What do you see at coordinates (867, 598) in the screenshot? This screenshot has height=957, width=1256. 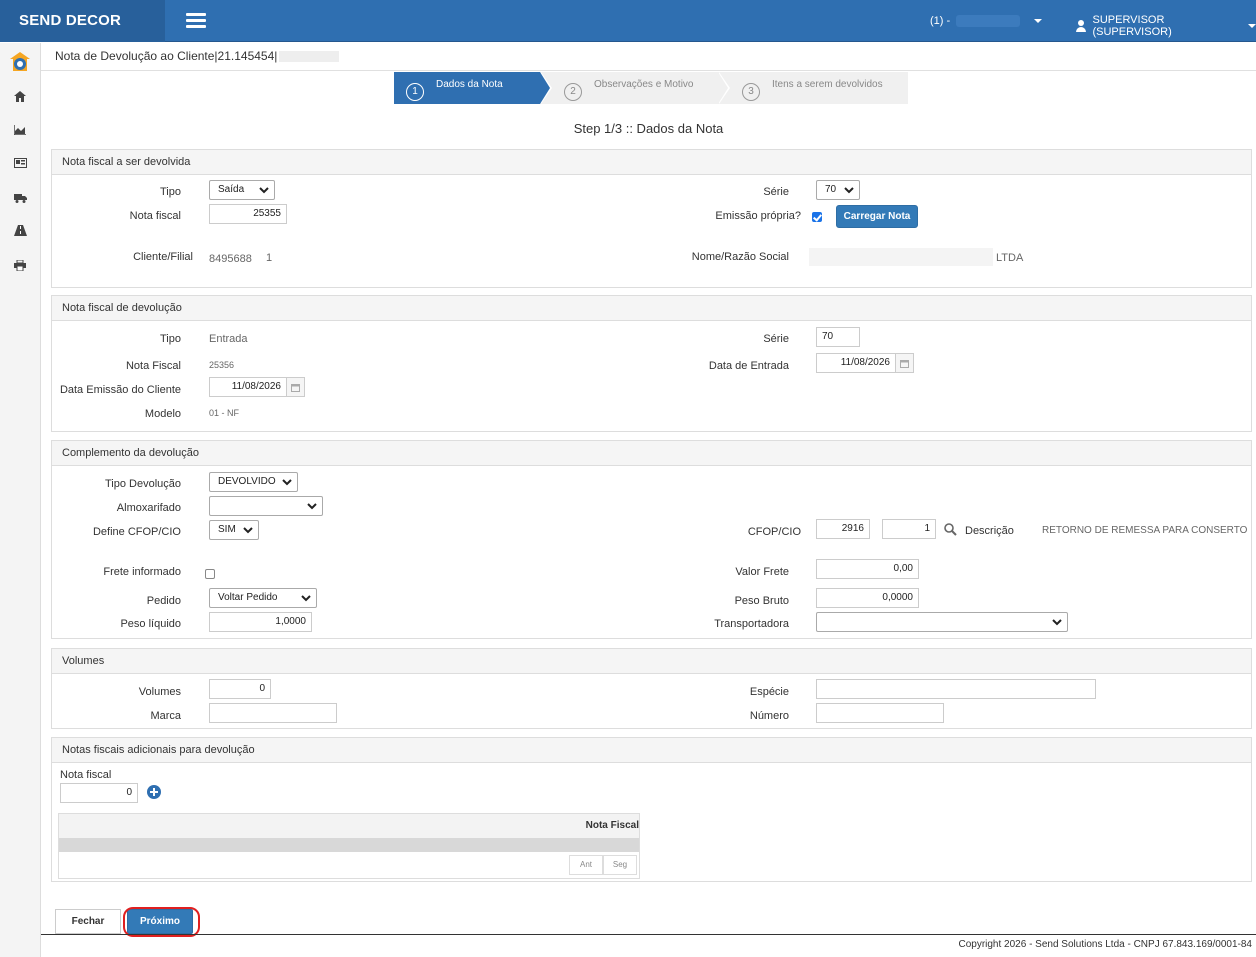 I see `peso-bruto-input: 0,0000` at bounding box center [867, 598].